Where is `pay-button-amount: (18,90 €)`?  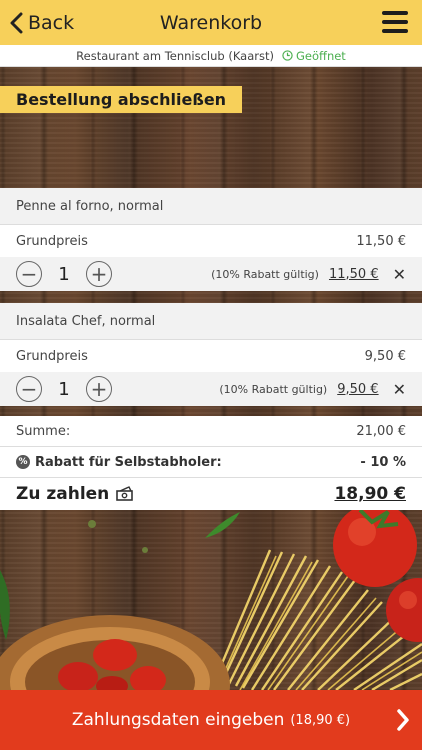 pay-button-amount: (18,90 €) is located at coordinates (320, 720).